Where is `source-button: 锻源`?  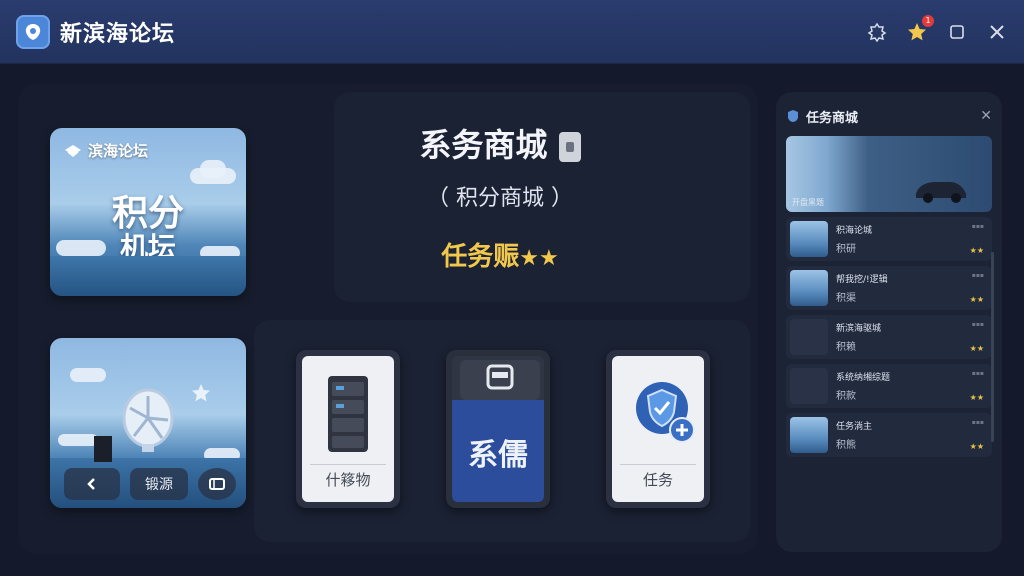 source-button: 锻源 is located at coordinates (159, 484).